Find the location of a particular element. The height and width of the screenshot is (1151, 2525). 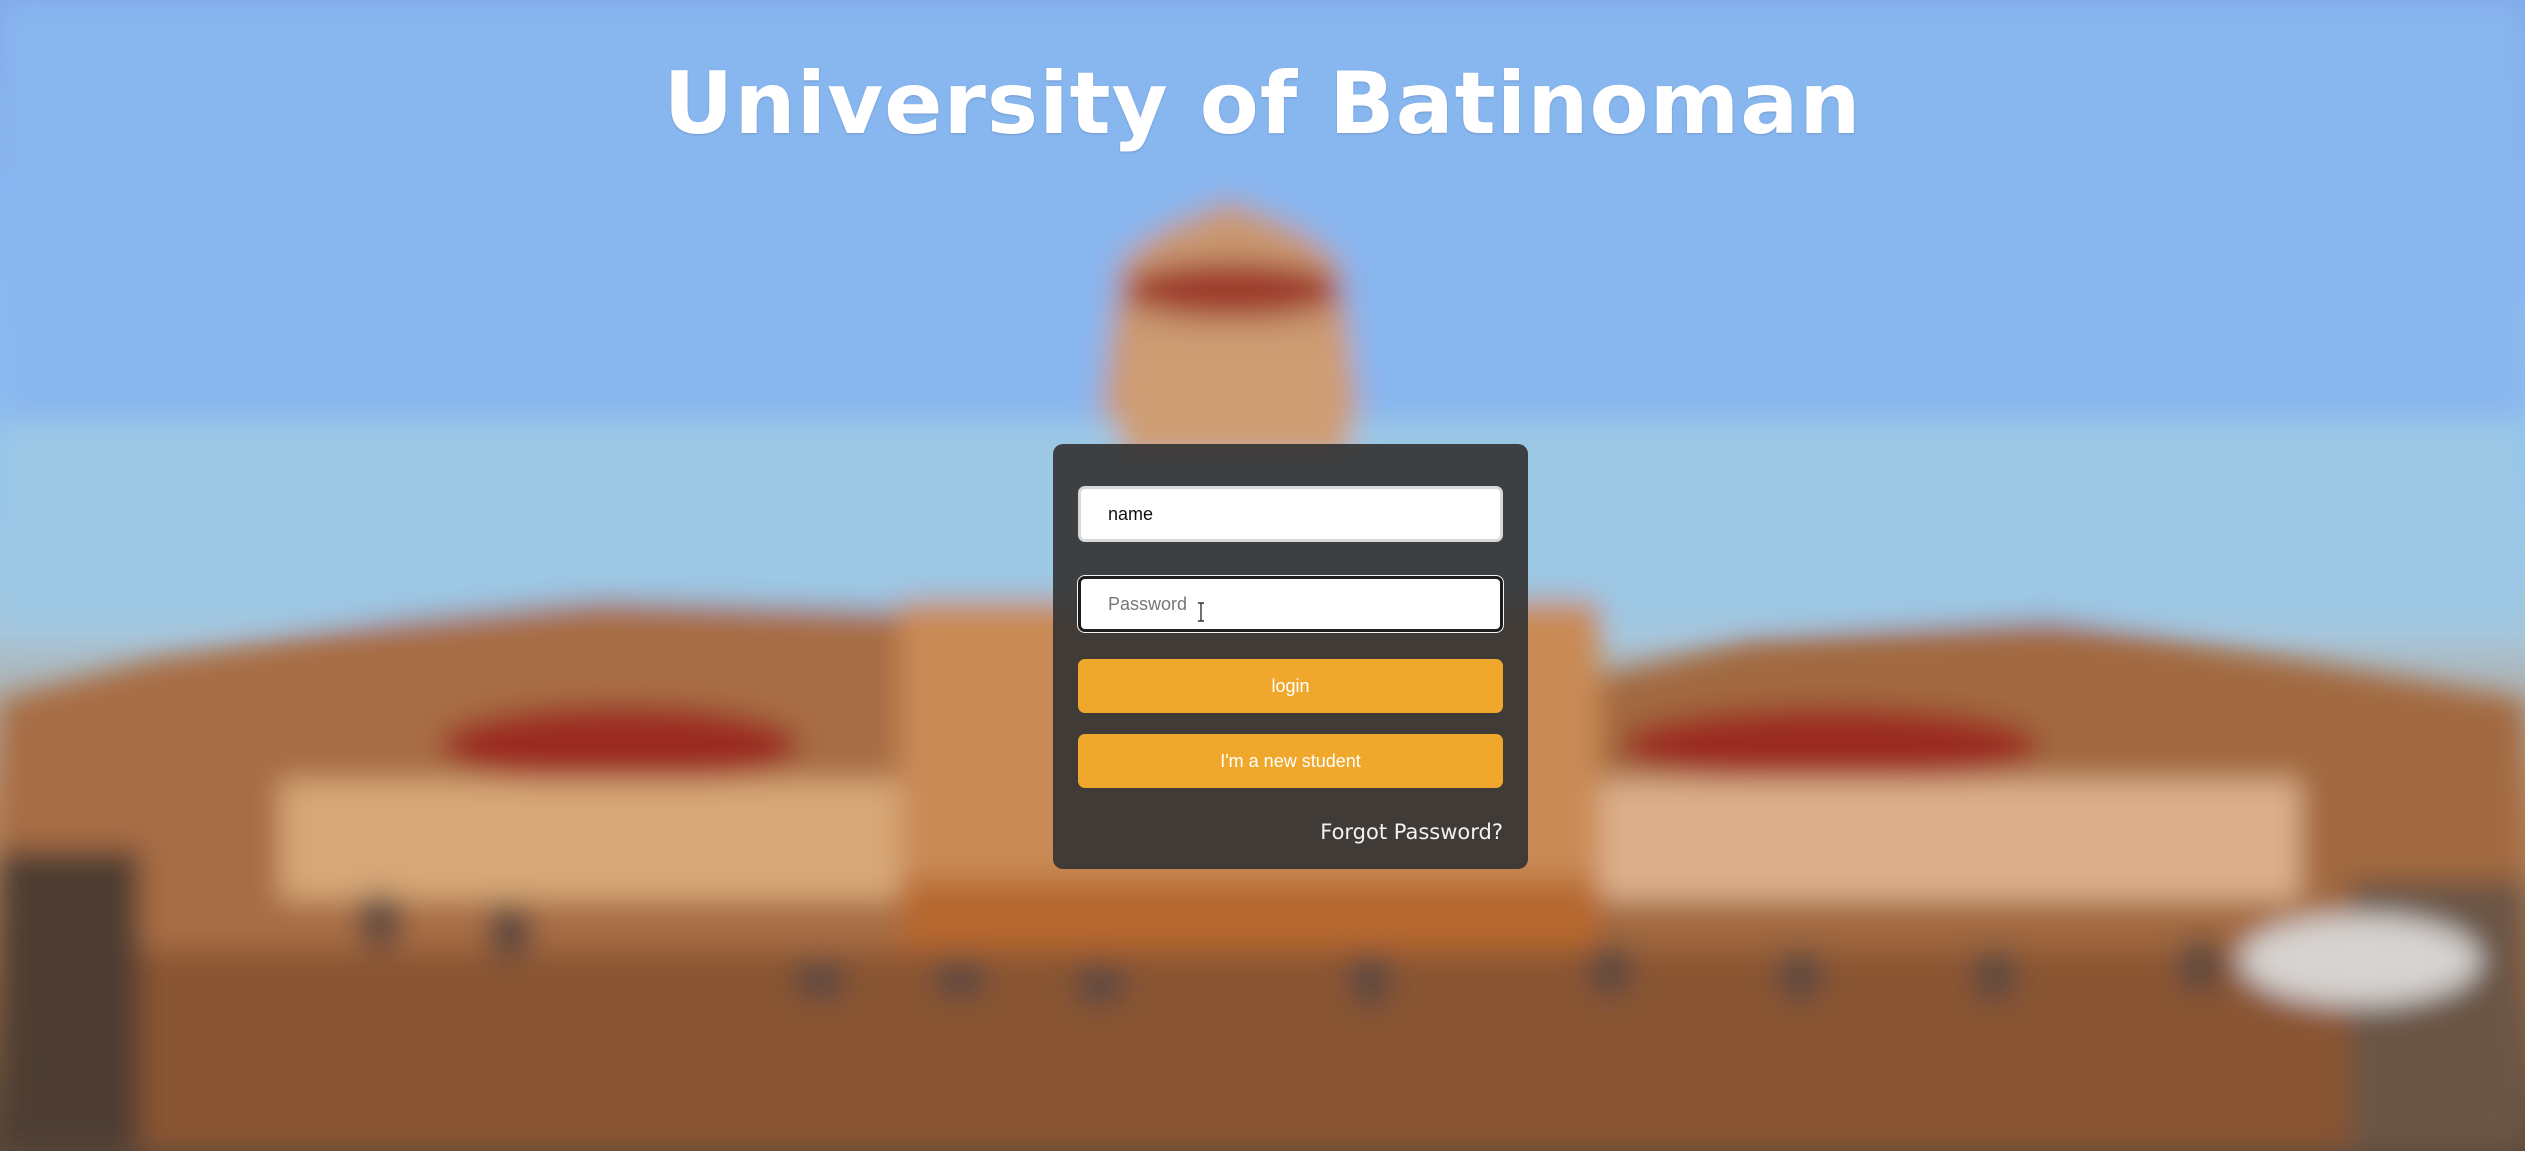

name-input is located at coordinates (1290, 514).